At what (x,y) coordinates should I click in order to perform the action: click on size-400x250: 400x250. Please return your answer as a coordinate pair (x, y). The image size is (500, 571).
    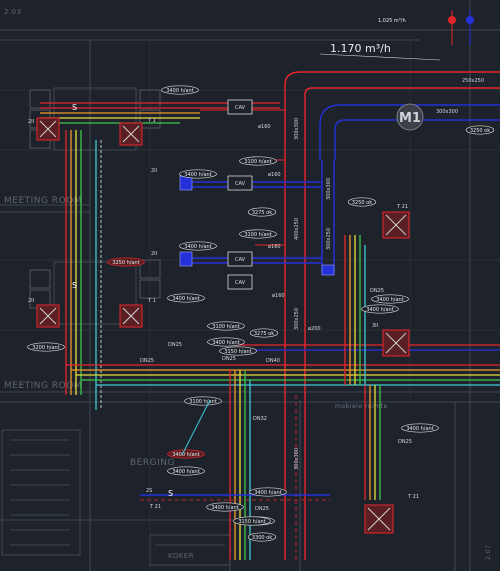
    Looking at the image, I should click on (297, 229).